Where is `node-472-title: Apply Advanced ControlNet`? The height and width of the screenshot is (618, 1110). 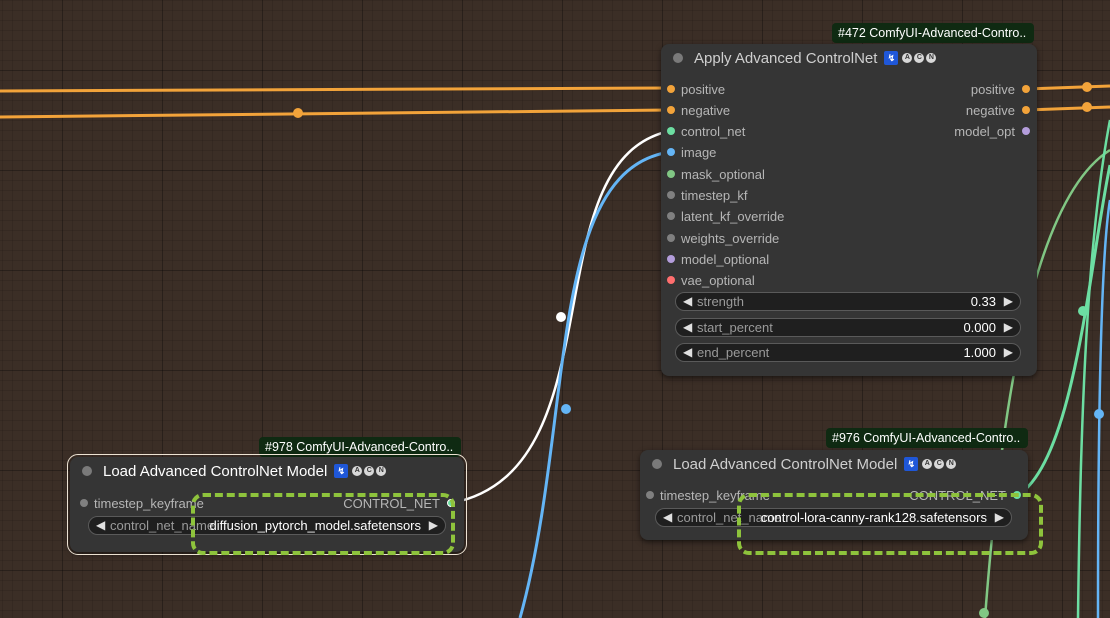
node-472-title: Apply Advanced ControlNet is located at coordinates (786, 58).